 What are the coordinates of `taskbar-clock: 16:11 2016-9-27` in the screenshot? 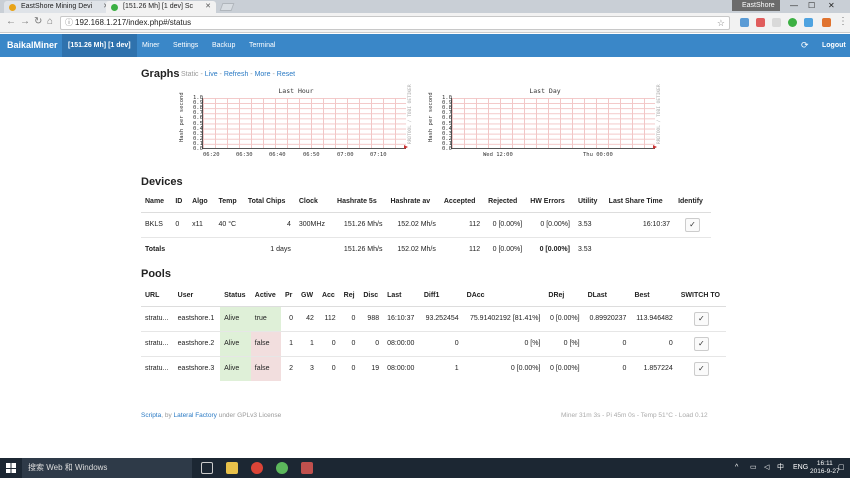 It's located at (825, 468).